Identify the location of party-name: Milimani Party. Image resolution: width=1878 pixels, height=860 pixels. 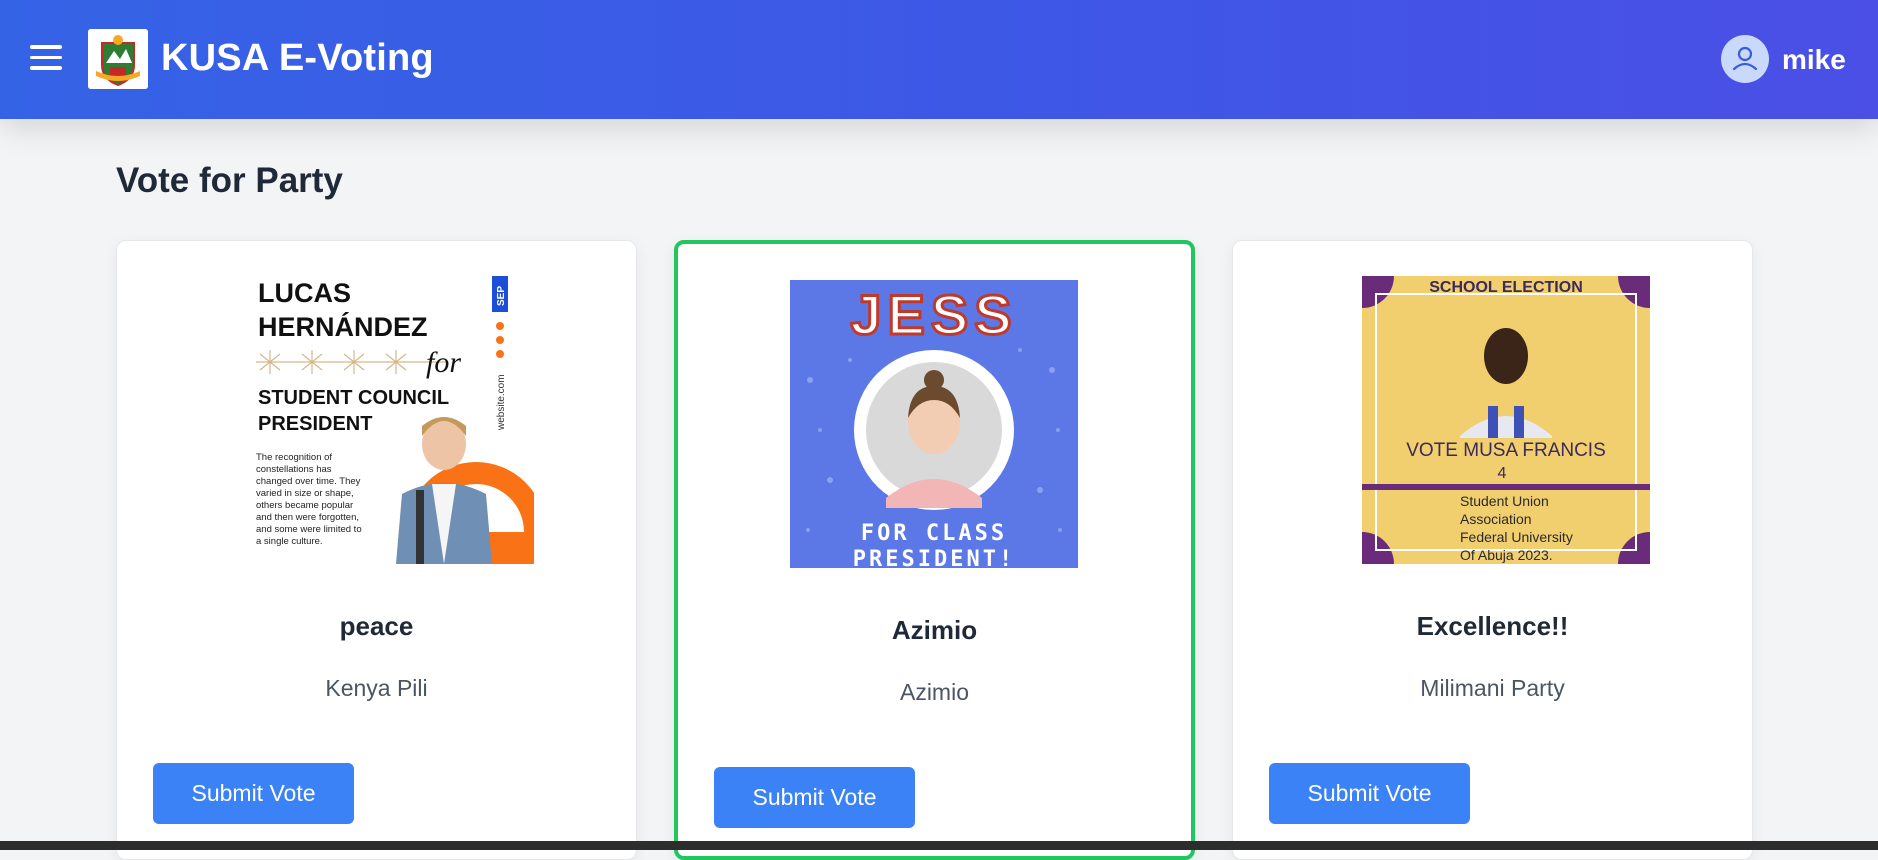
(1492, 688).